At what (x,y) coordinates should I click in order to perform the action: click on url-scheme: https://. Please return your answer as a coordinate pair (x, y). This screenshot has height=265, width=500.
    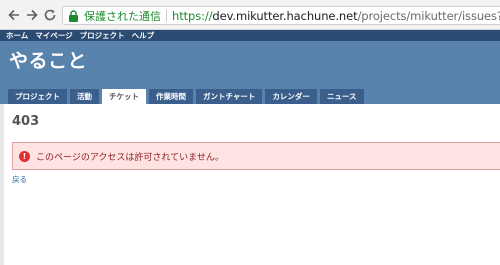
    Looking at the image, I should click on (192, 15).